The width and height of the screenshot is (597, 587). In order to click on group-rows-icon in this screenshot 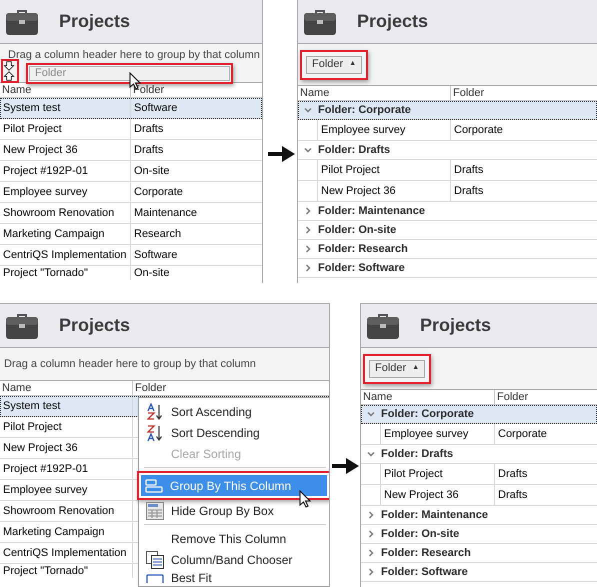, I will do `click(154, 486)`.